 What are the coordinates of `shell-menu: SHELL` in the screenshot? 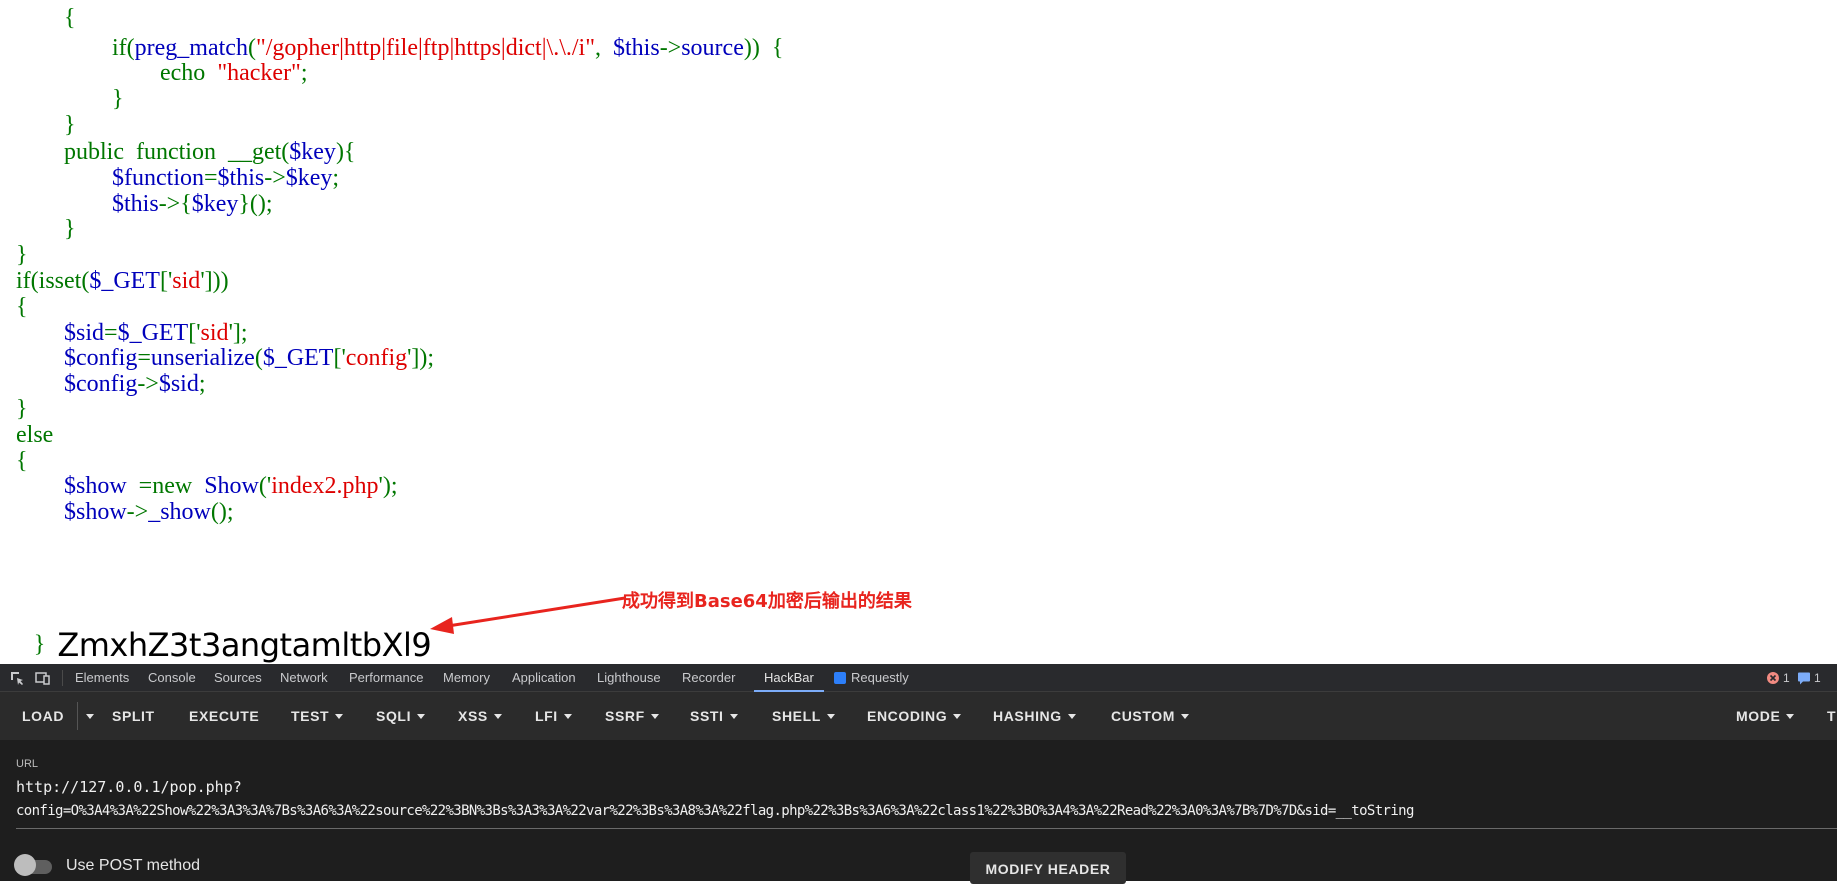 It's located at (803, 716).